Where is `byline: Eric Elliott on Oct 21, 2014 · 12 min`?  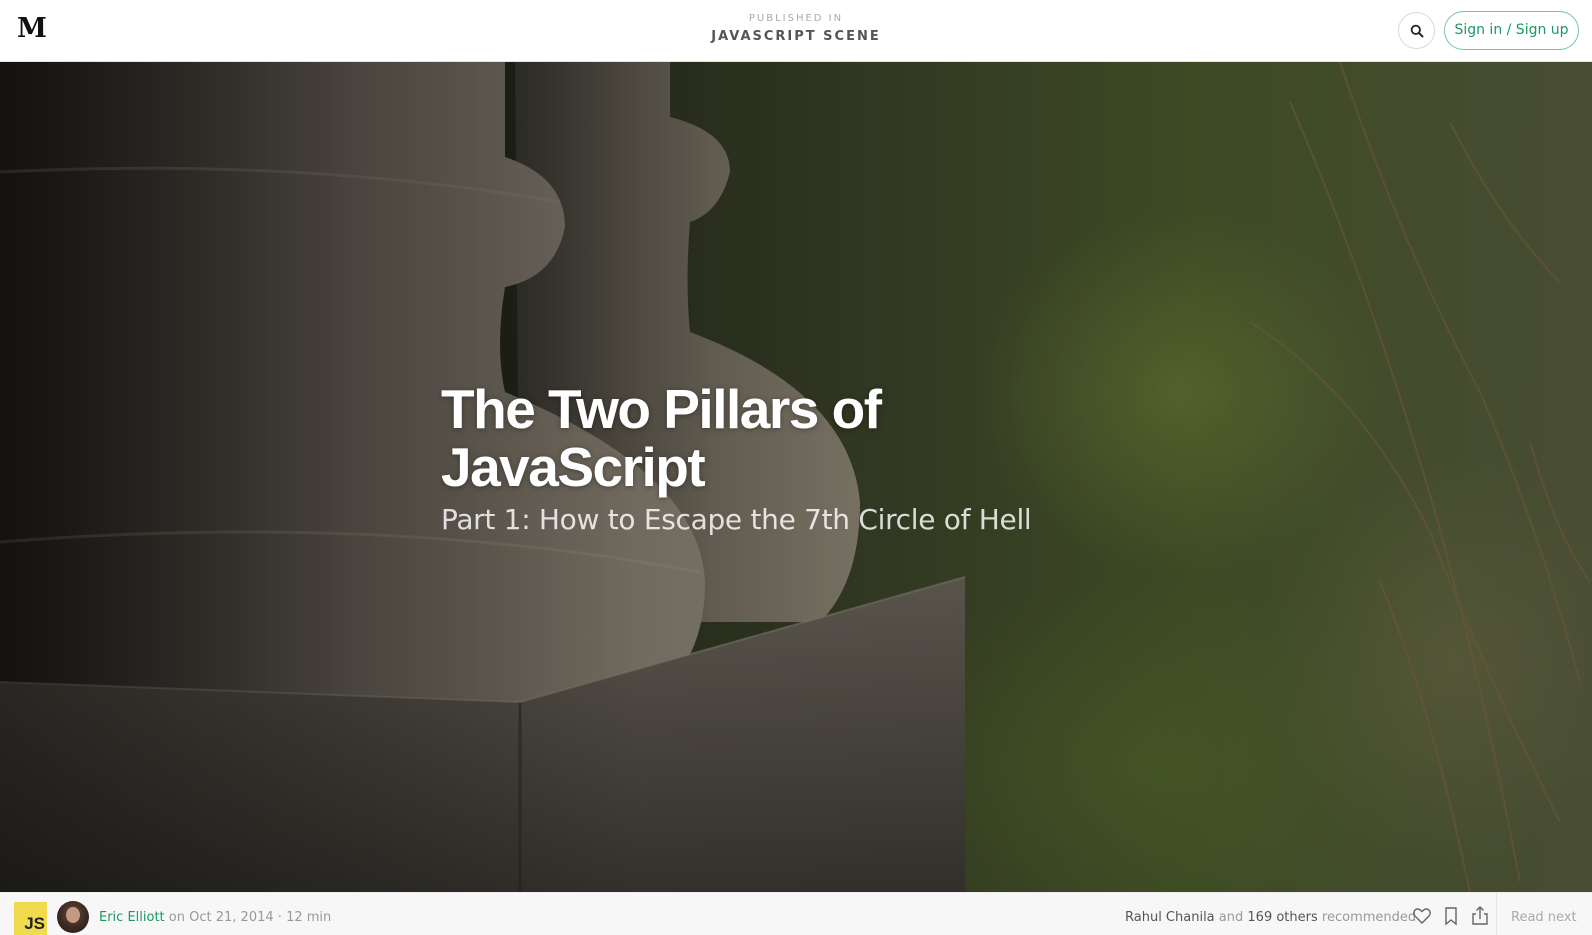
byline: Eric Elliott on Oct 21, 2014 · 12 min is located at coordinates (215, 917).